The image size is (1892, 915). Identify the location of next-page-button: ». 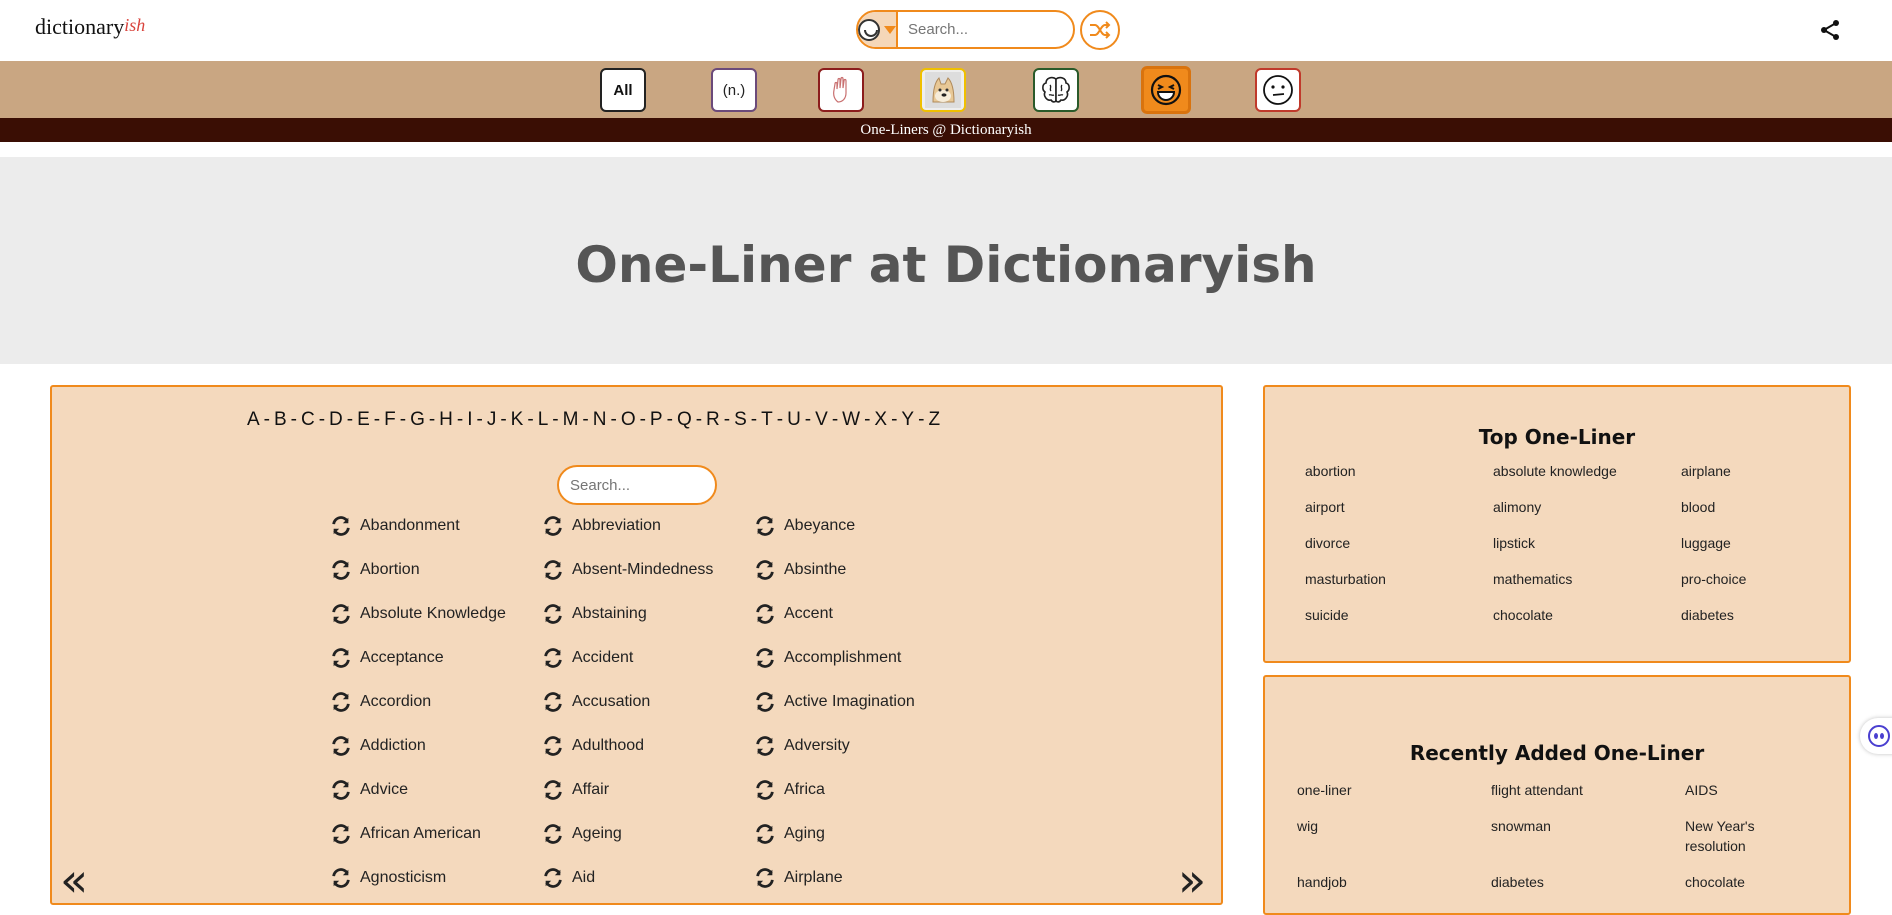
(1192, 880).